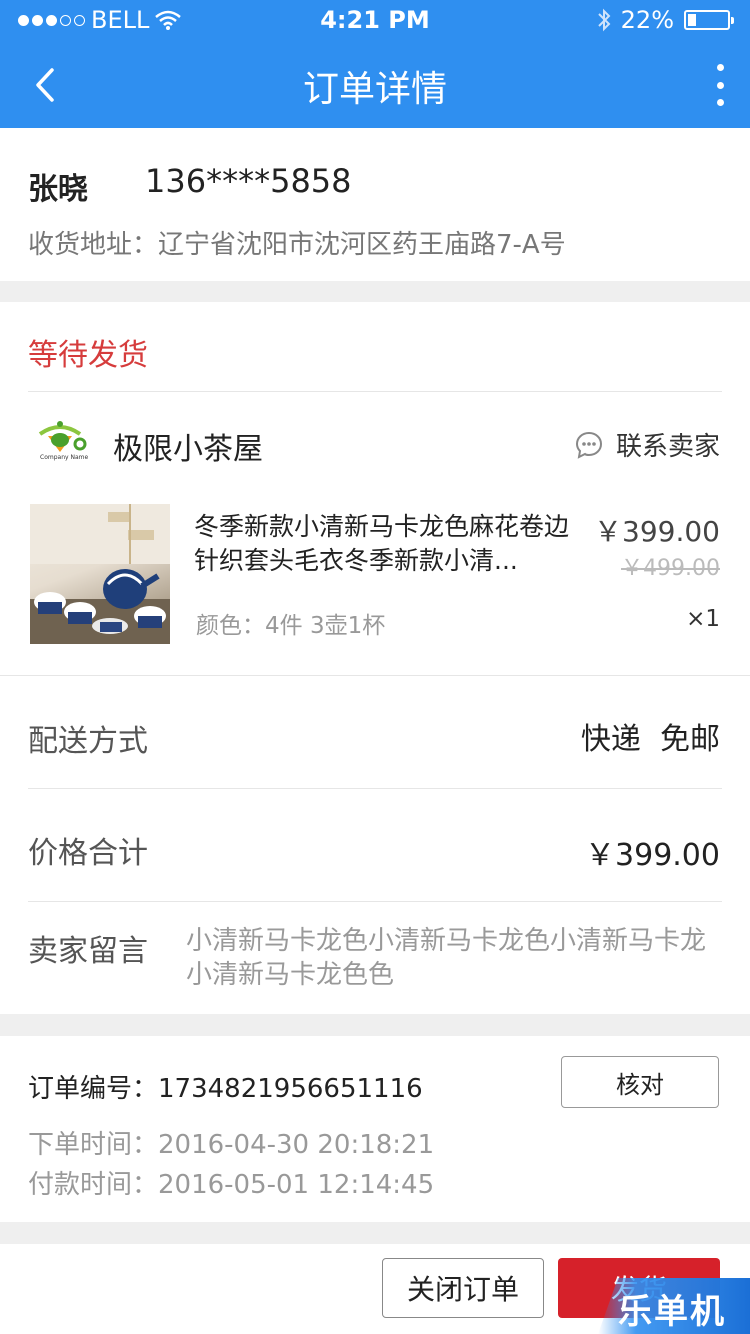  Describe the element at coordinates (652, 855) in the screenshot. I see `total-value: ￥399.00` at that location.